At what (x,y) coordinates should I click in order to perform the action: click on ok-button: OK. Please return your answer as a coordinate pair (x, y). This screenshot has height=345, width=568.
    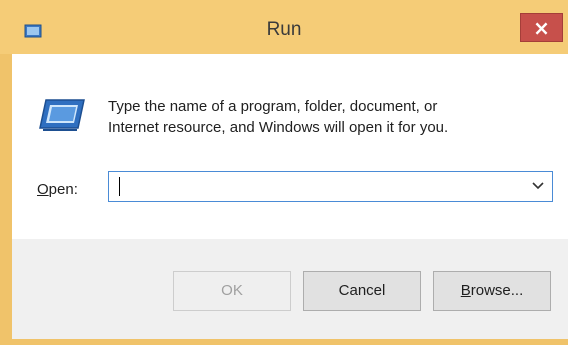
    Looking at the image, I should click on (232, 291).